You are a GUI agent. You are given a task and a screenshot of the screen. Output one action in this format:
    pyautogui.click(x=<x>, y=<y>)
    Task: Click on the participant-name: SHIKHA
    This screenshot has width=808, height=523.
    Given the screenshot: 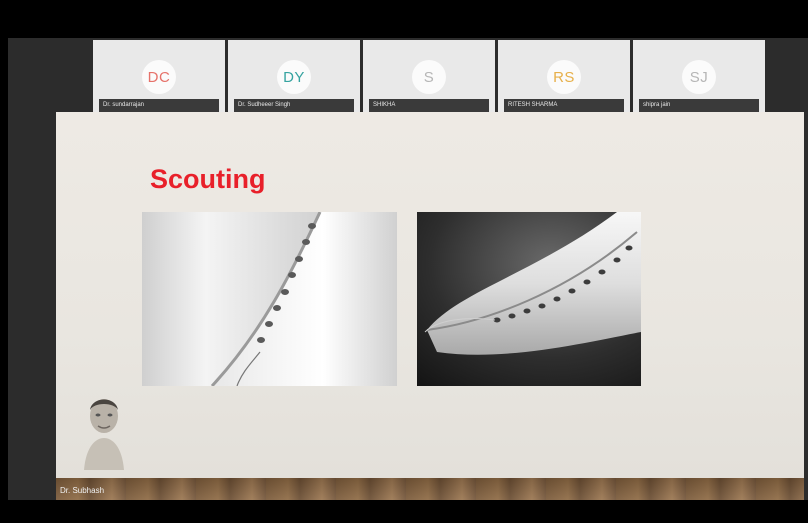 What is the action you would take?
    pyautogui.click(x=429, y=105)
    